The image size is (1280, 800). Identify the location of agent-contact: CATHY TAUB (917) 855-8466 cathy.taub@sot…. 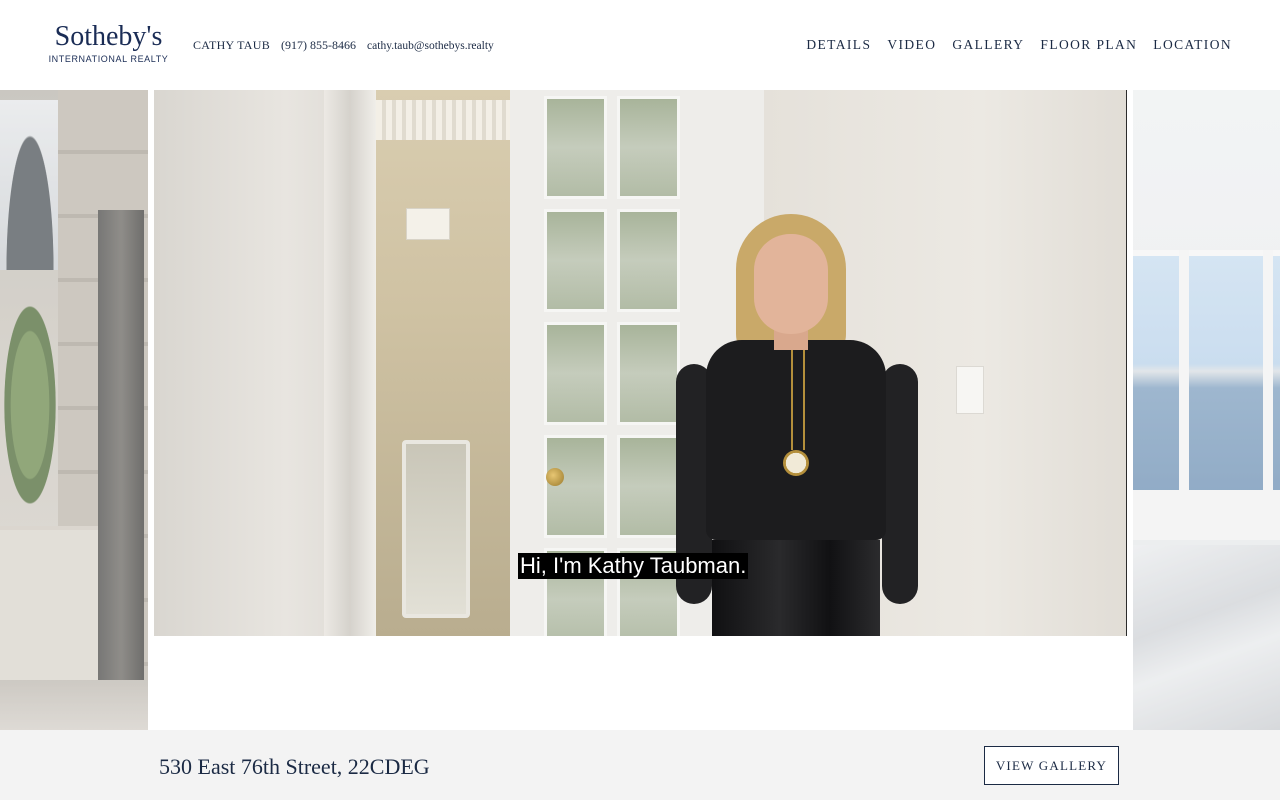
(343, 45).